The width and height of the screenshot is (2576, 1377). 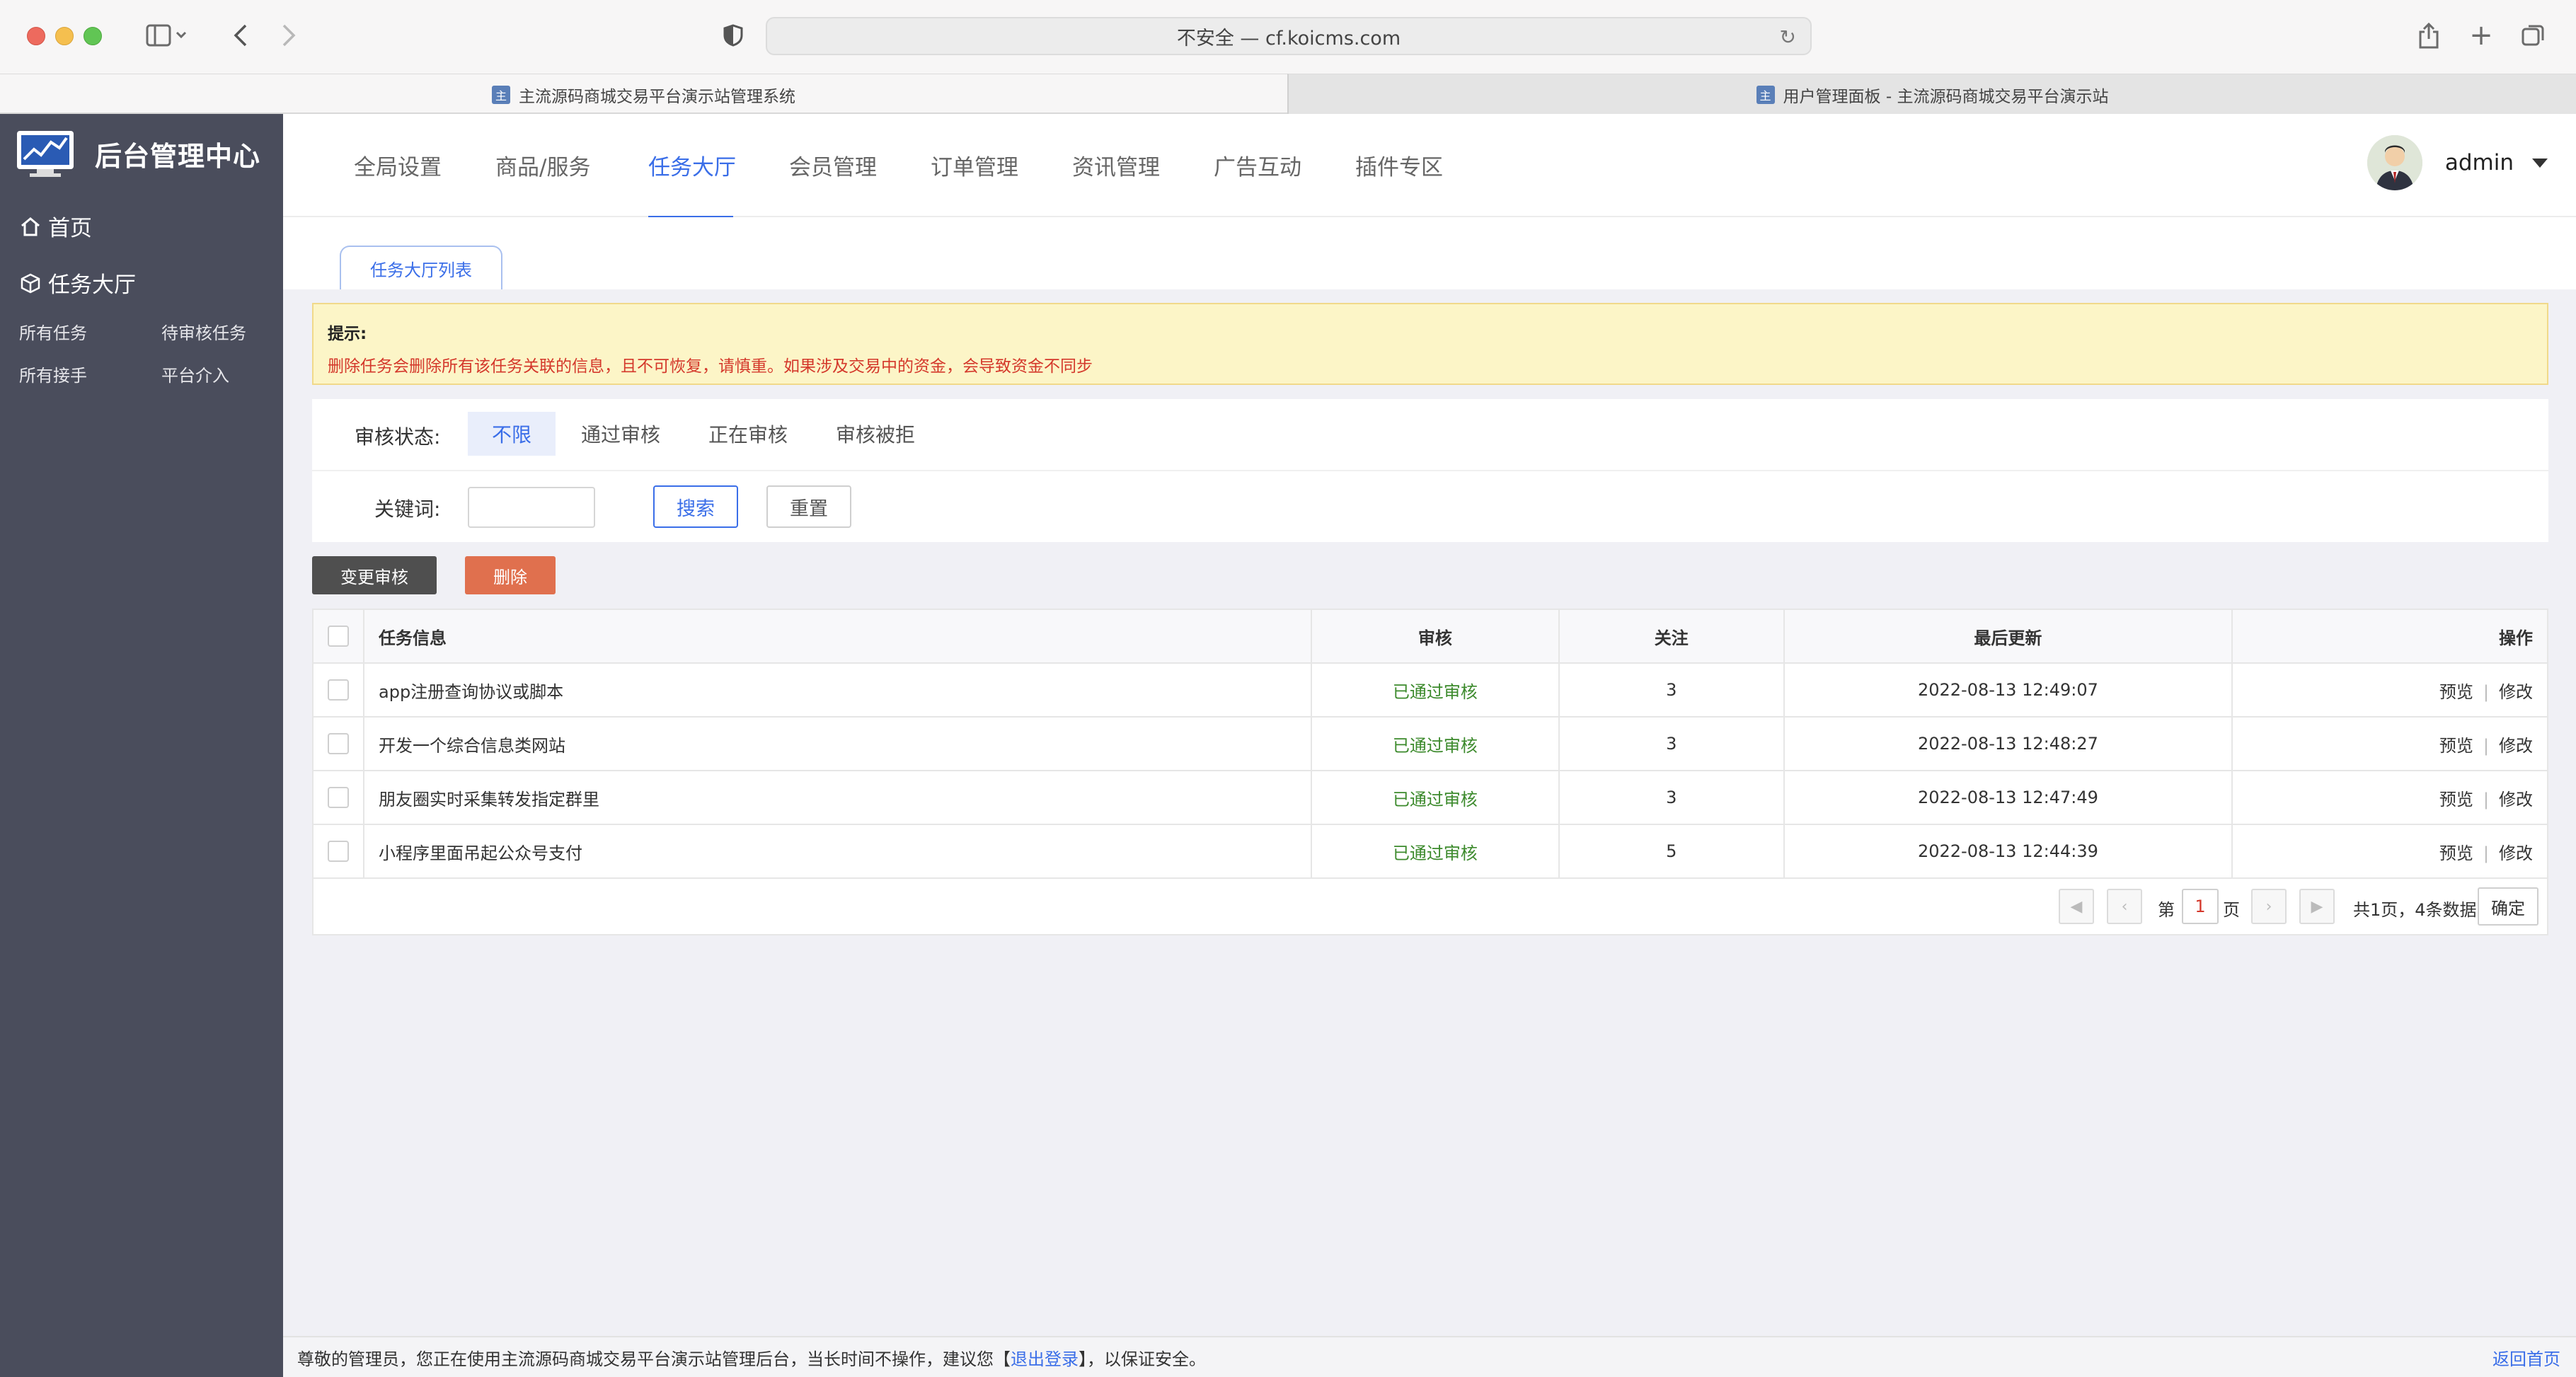 I want to click on sidebar-section-task-hall: 任务大厅, so click(x=78, y=283).